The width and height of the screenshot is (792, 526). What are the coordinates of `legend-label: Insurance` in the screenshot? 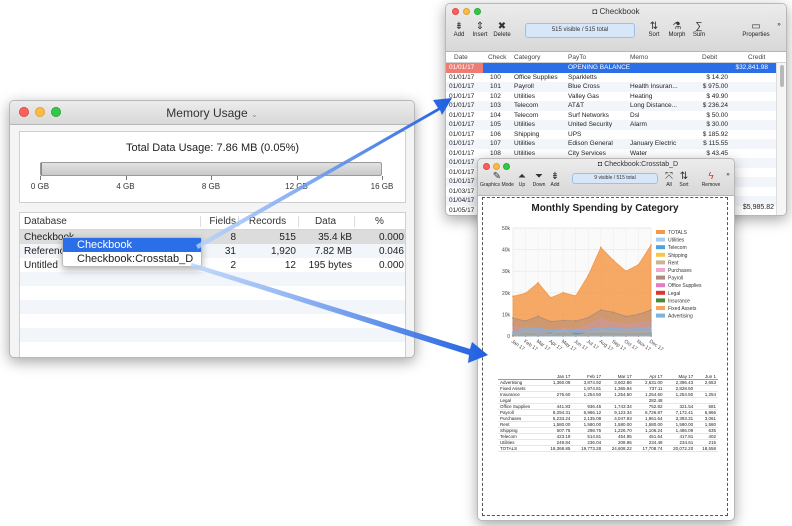 It's located at (679, 301).